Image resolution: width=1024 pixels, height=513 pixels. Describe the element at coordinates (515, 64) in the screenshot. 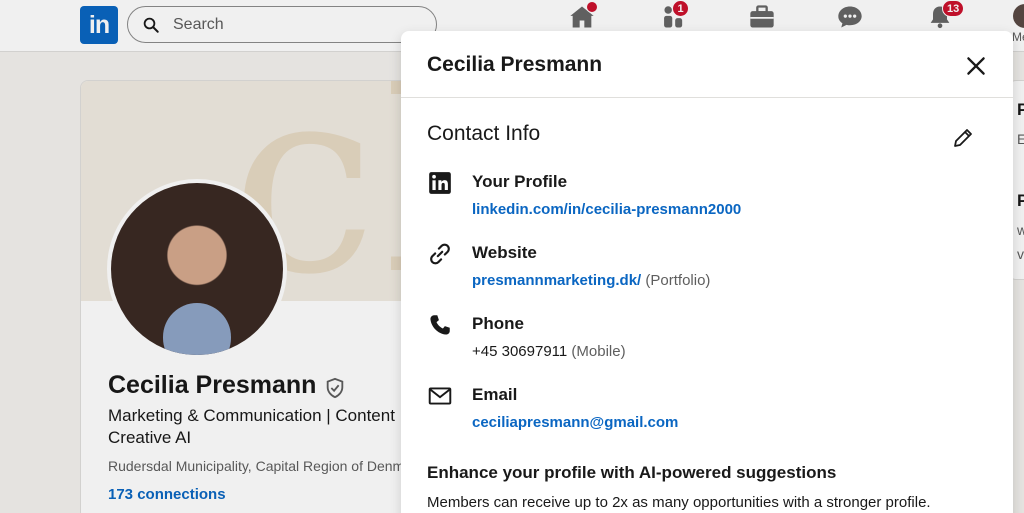

I see `modal-title: Cecilia Presmann` at that location.